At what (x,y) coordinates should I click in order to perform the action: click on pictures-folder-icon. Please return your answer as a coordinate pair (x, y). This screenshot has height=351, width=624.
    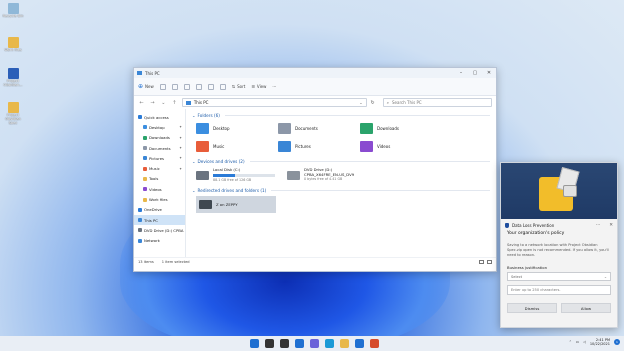
    Looking at the image, I should click on (284, 146).